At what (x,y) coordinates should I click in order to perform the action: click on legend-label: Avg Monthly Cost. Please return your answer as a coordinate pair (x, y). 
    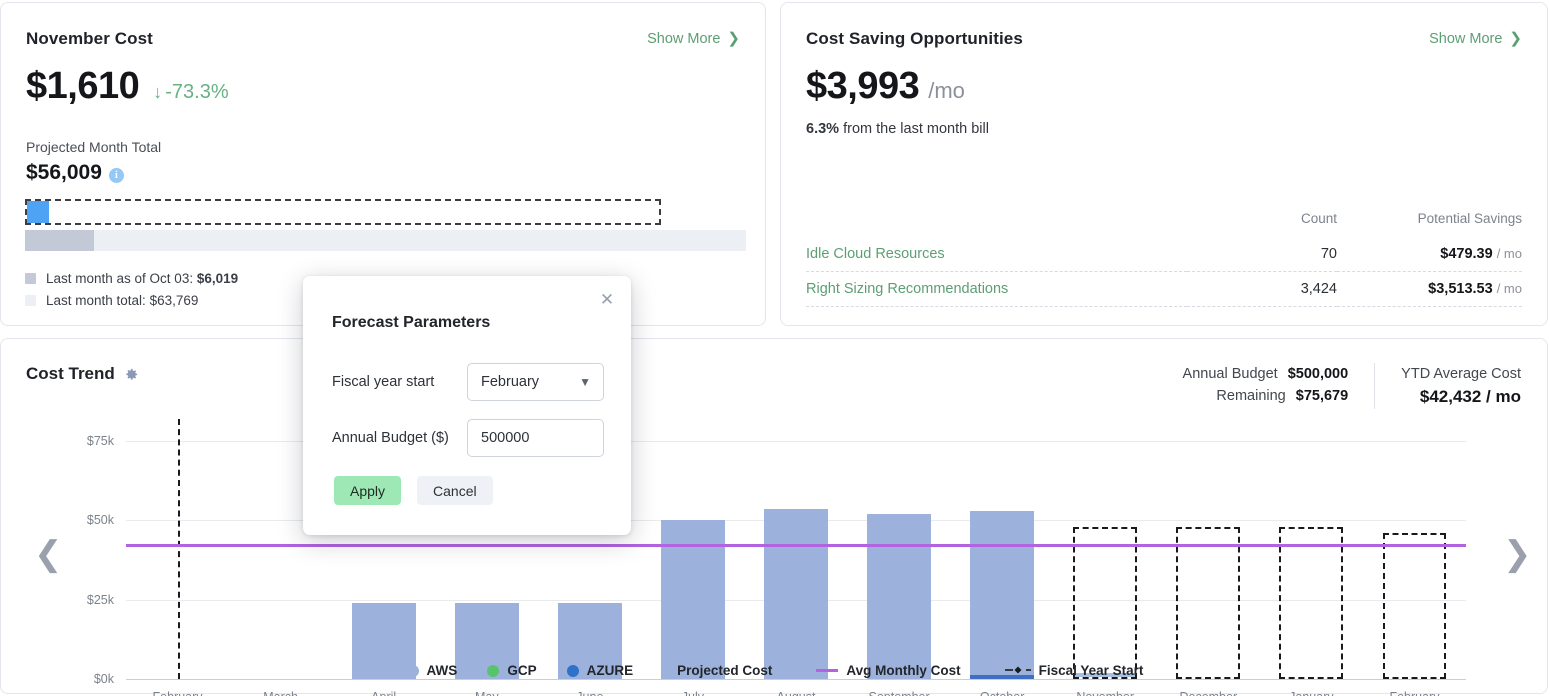
    Looking at the image, I should click on (903, 670).